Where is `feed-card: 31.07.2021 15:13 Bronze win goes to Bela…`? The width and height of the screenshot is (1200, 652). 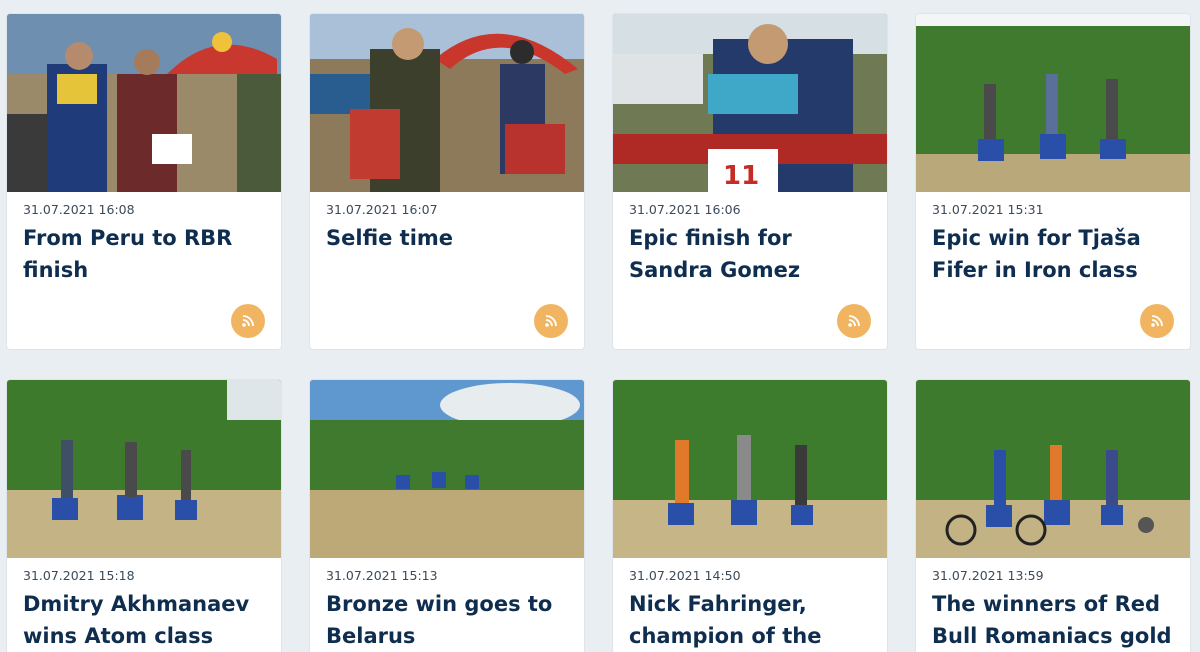 feed-card: 31.07.2021 15:13 Bronze win goes to Bela… is located at coordinates (447, 515).